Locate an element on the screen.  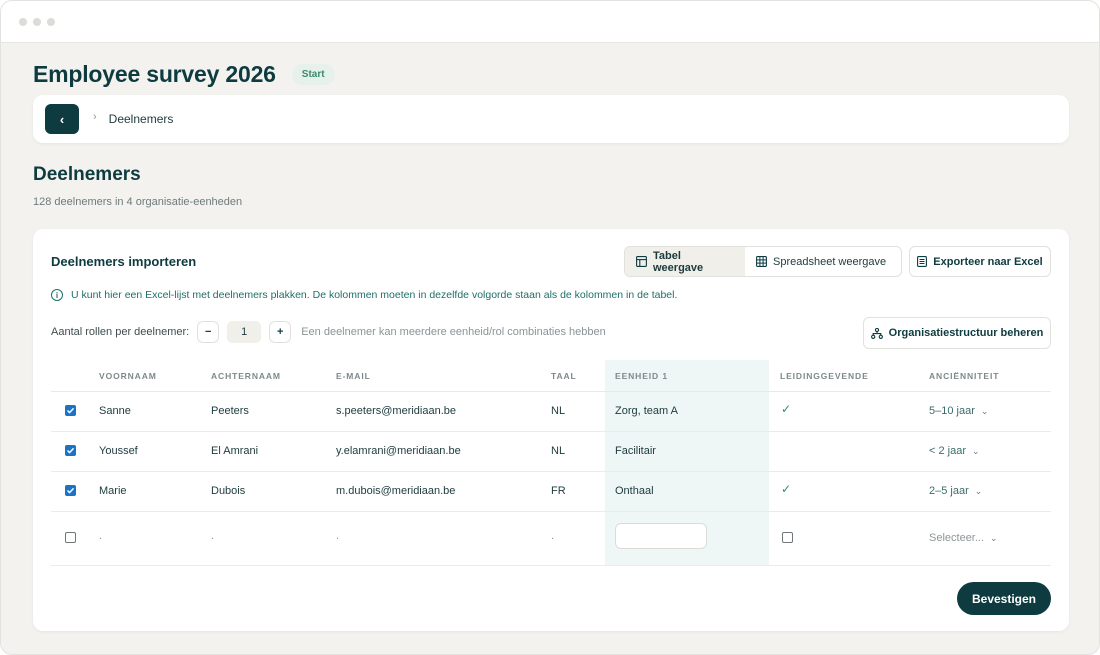
org-button-label: Organisatiestructuur beheren is located at coordinates (966, 333).